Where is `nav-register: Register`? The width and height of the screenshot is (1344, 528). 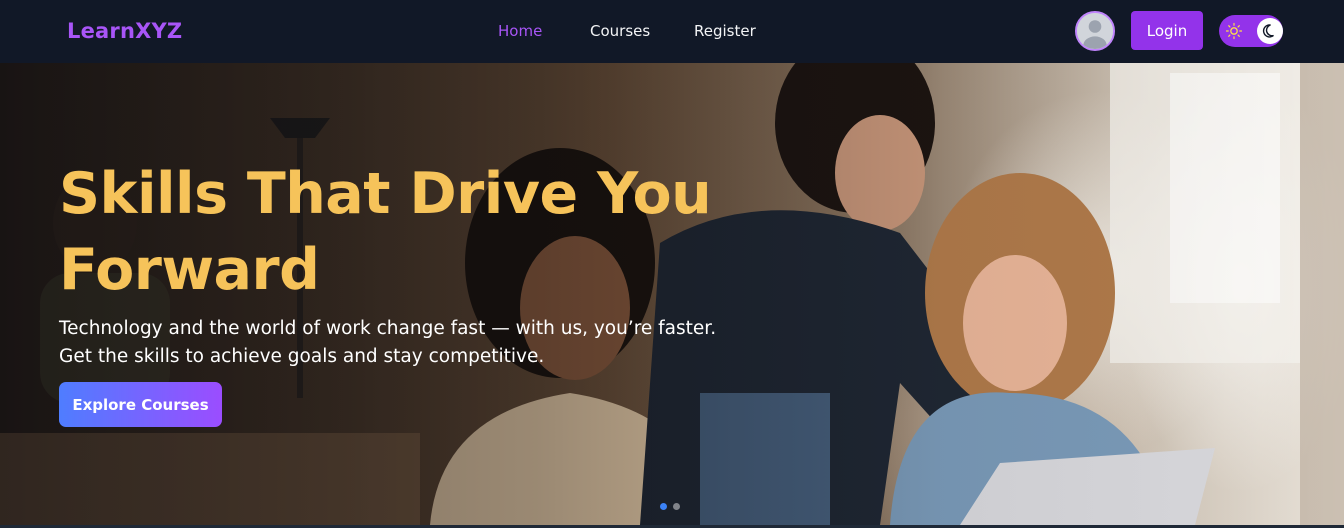 nav-register: Register is located at coordinates (725, 31).